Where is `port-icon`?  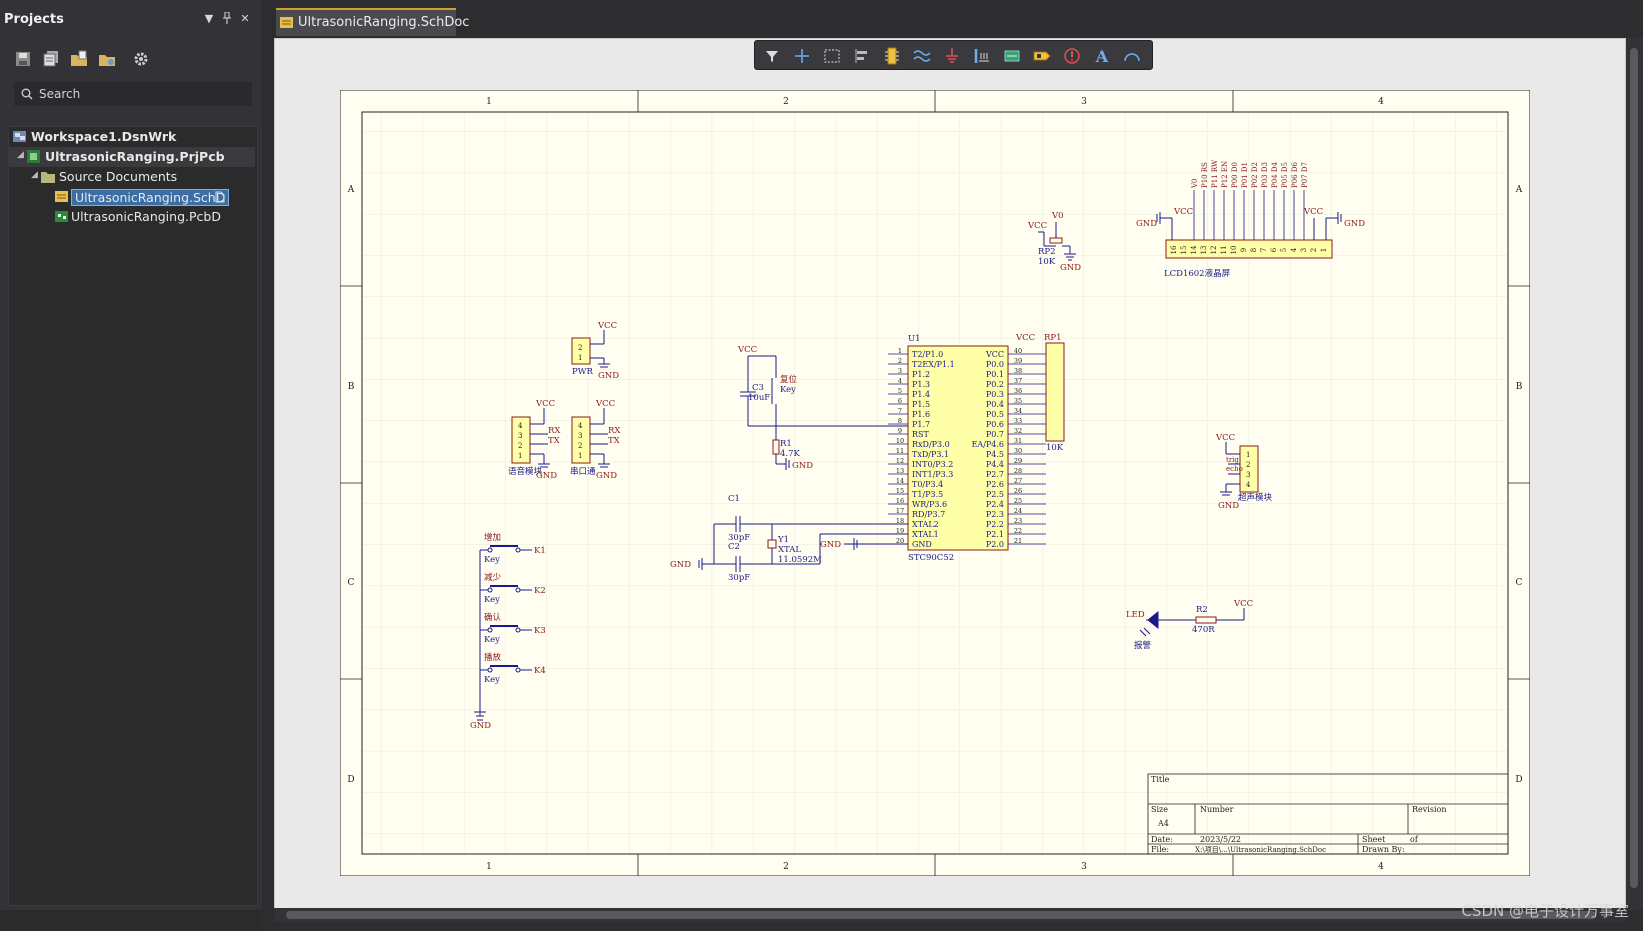
port-icon is located at coordinates (1042, 56).